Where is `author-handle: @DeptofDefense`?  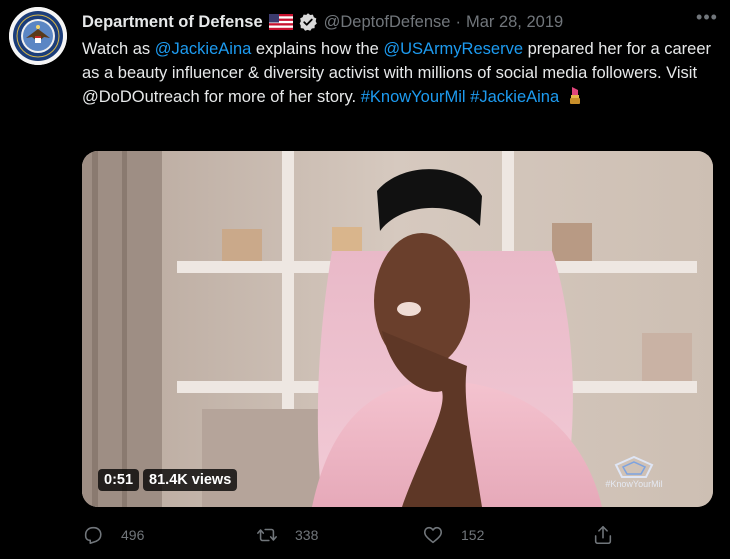 author-handle: @DeptofDefense is located at coordinates (387, 22).